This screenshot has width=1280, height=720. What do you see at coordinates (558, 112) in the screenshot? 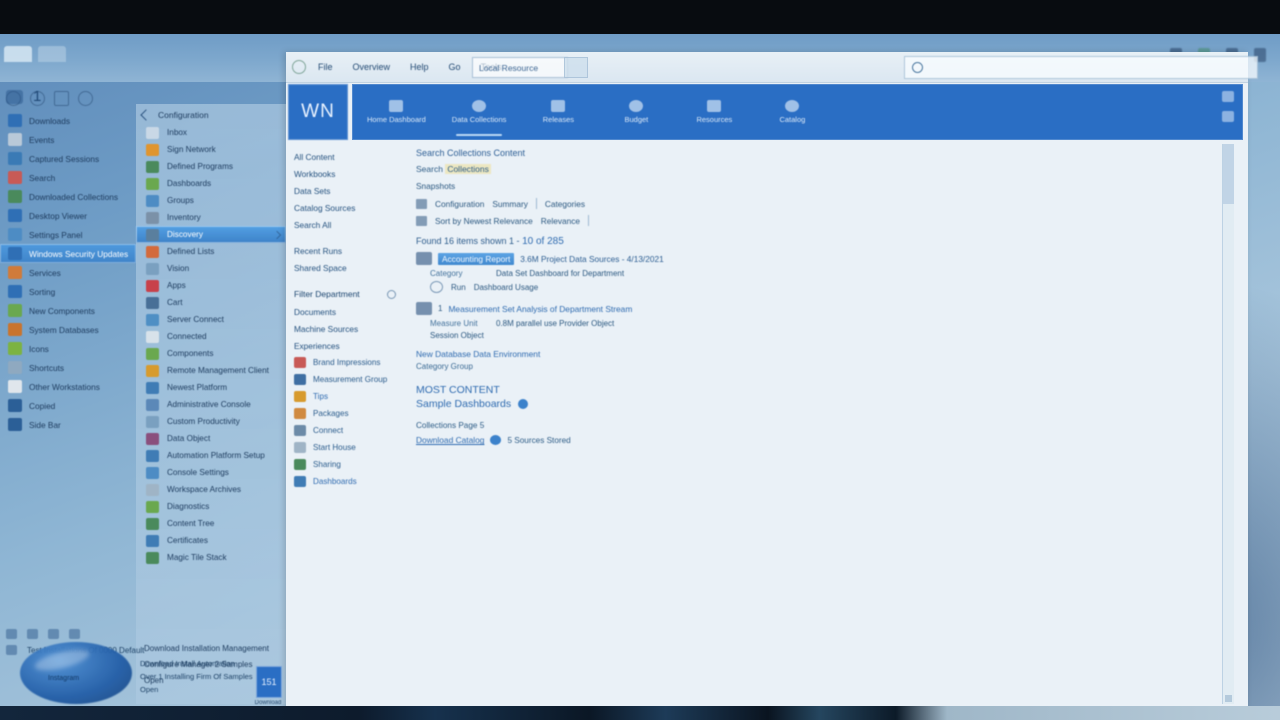
I see `ribbon-nav-item: Releases` at bounding box center [558, 112].